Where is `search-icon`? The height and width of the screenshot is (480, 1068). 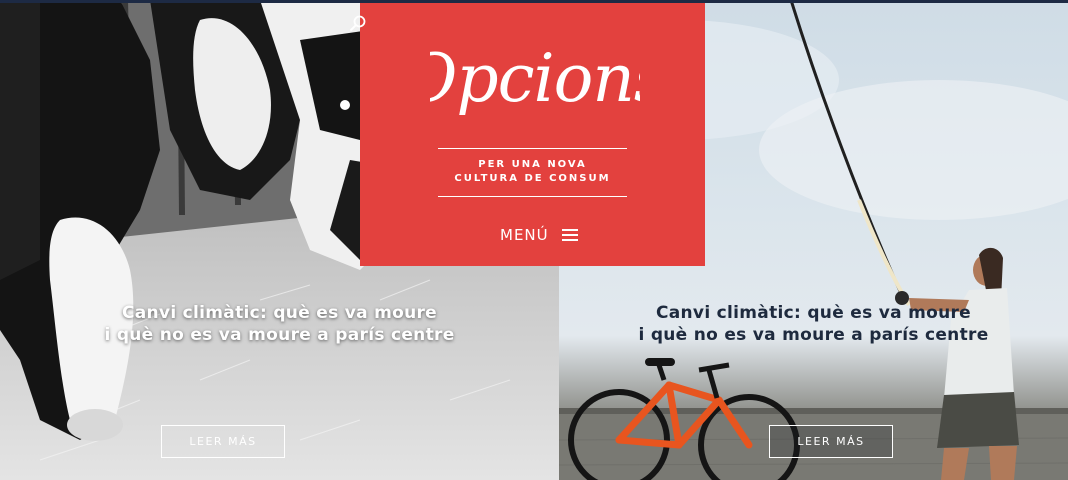 search-icon is located at coordinates (358, 23).